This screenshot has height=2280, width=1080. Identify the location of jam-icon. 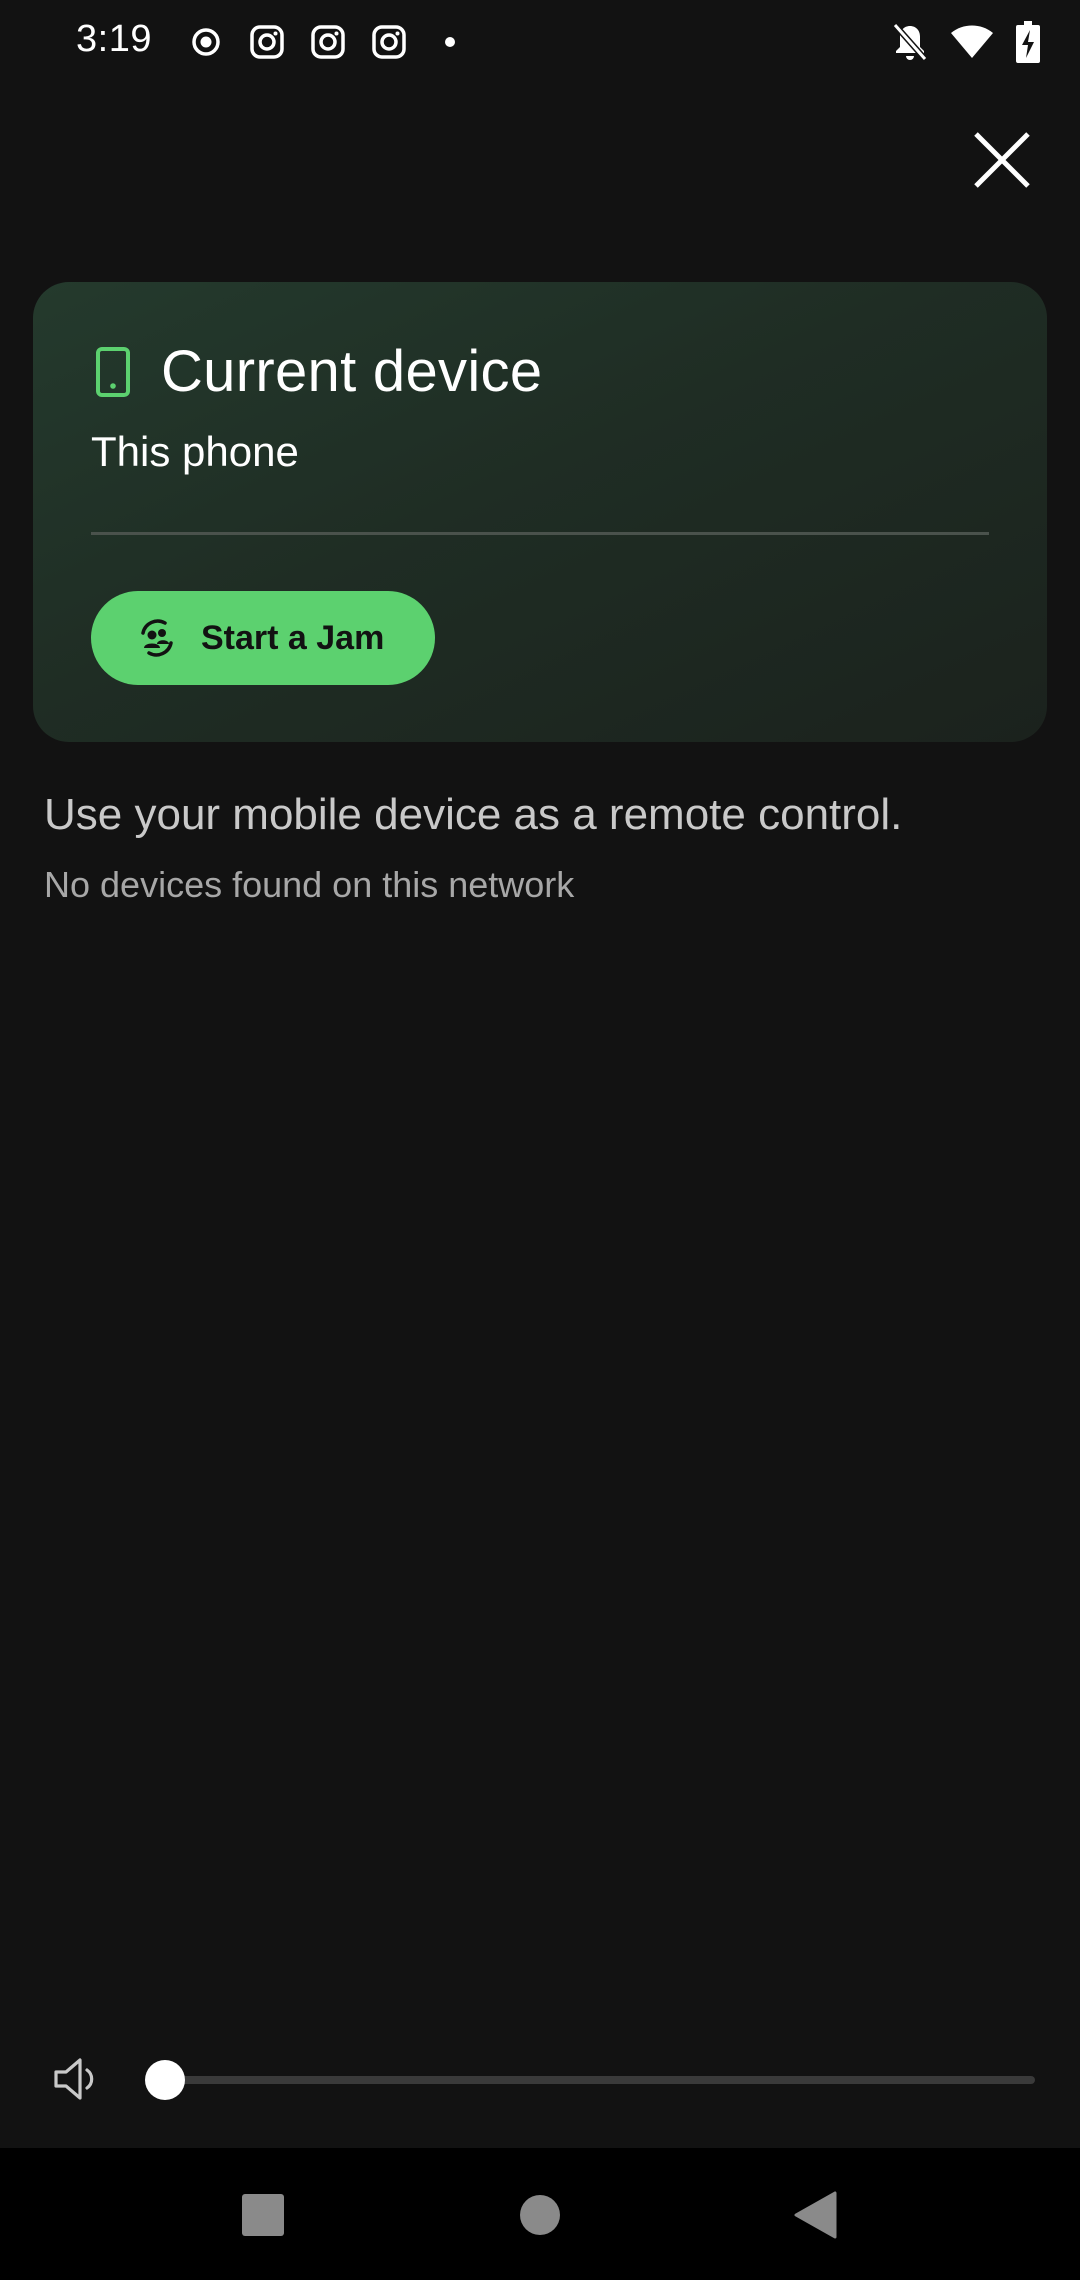
(157, 638).